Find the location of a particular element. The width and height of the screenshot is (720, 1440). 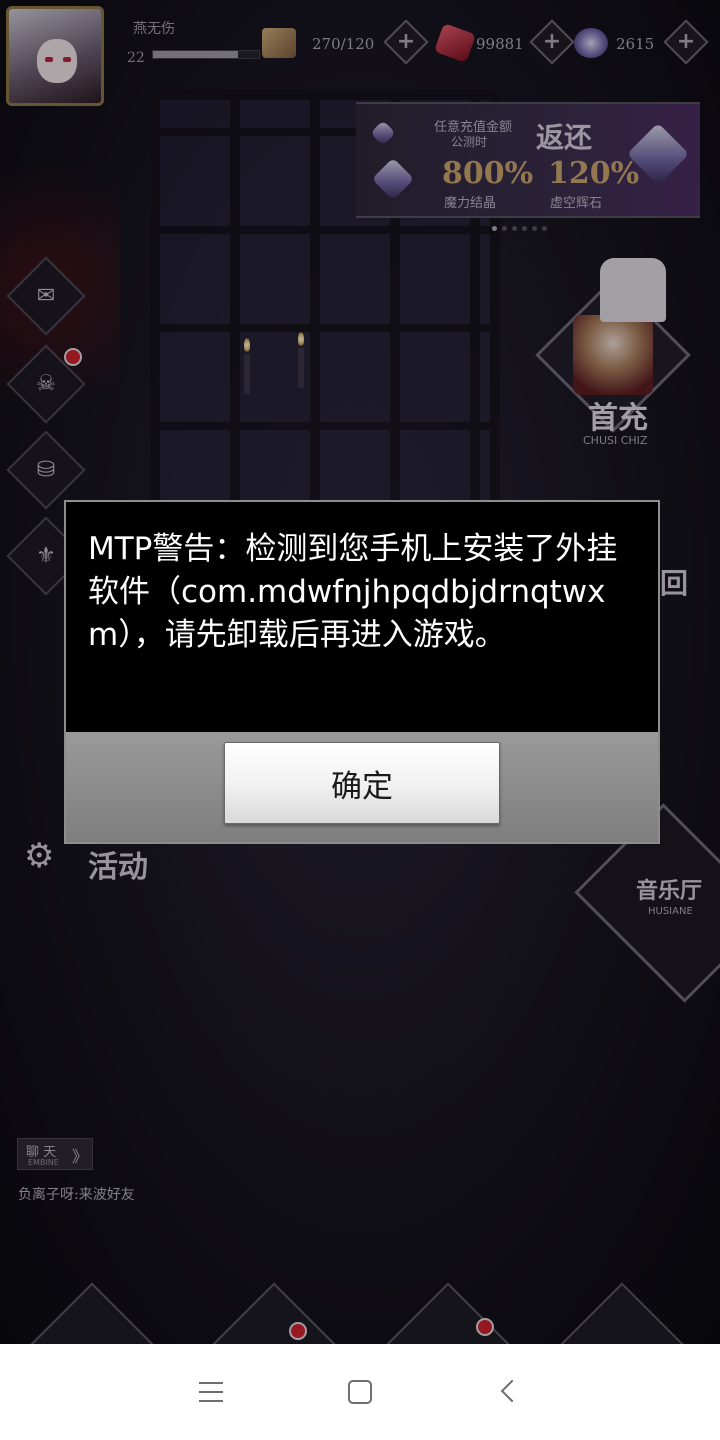

dialog-footer: 确定 is located at coordinates (362, 787).